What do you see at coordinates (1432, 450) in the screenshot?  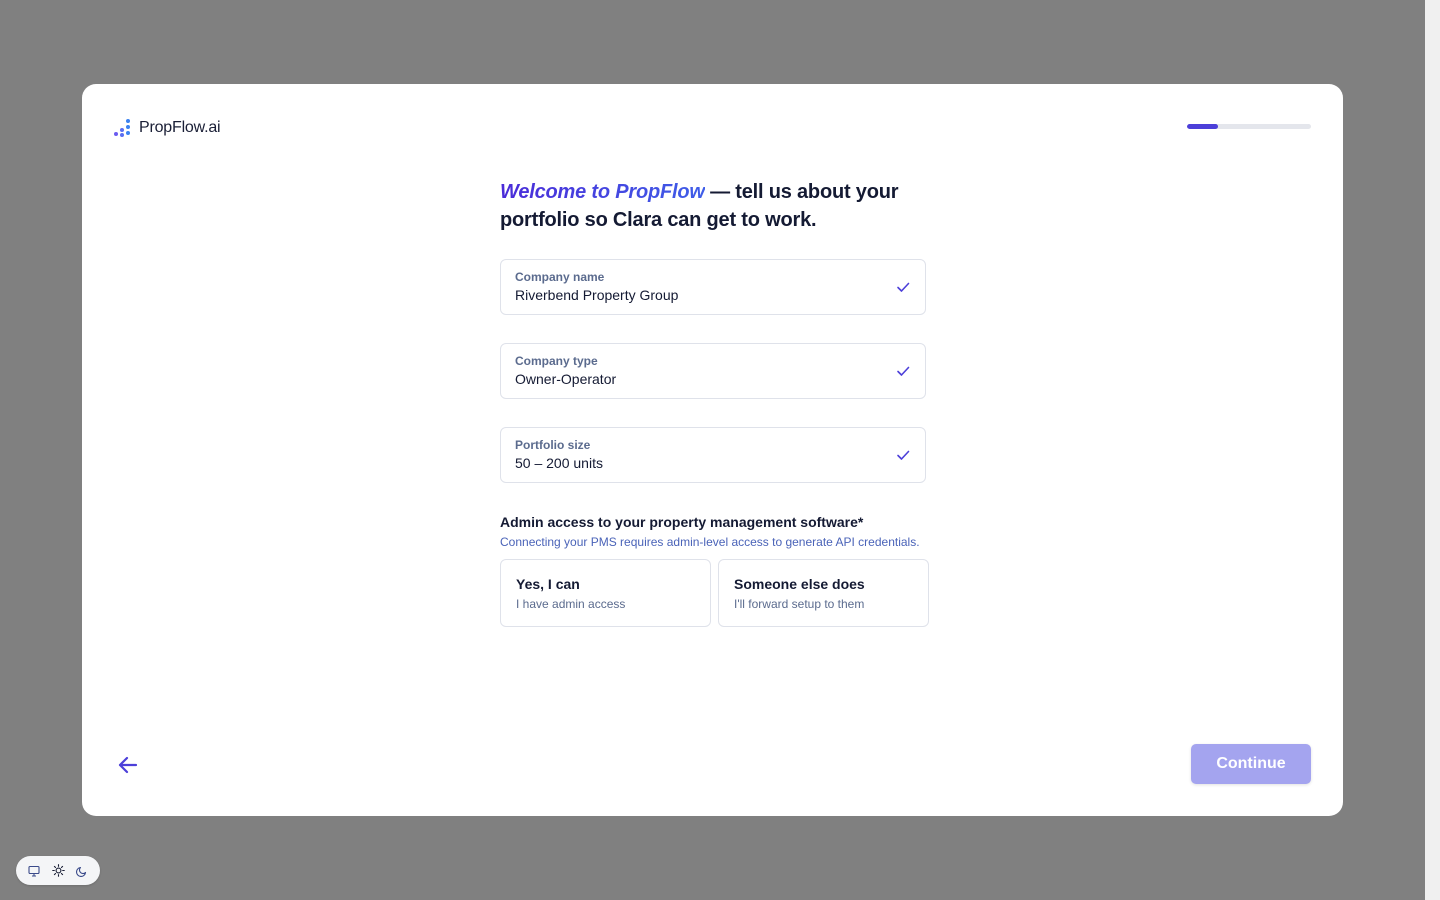 I see `scrollbar-track` at bounding box center [1432, 450].